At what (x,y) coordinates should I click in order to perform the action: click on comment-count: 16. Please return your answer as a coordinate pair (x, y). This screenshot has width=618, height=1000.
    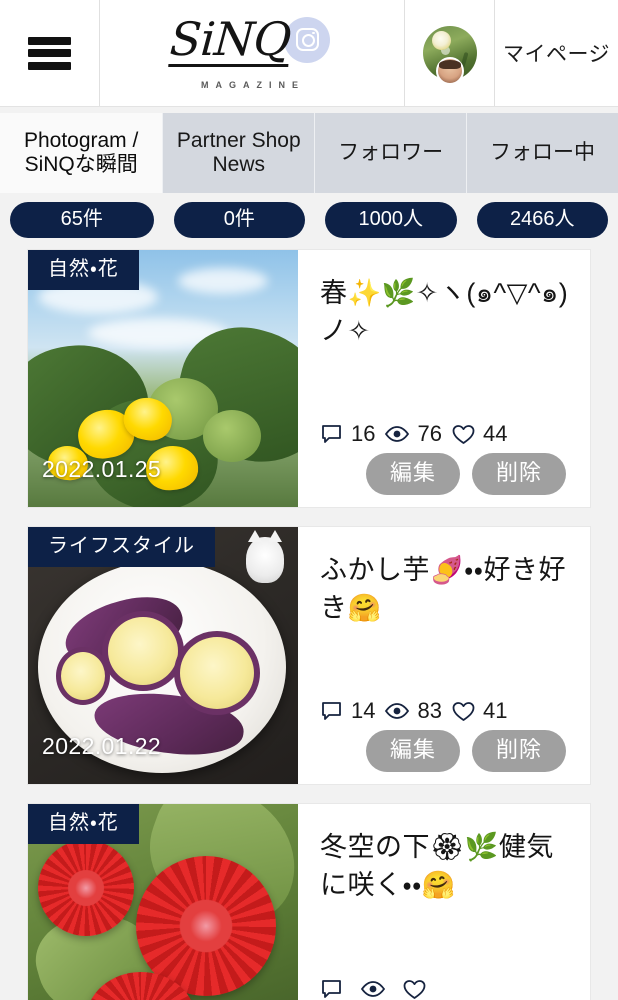
    Looking at the image, I should click on (363, 433).